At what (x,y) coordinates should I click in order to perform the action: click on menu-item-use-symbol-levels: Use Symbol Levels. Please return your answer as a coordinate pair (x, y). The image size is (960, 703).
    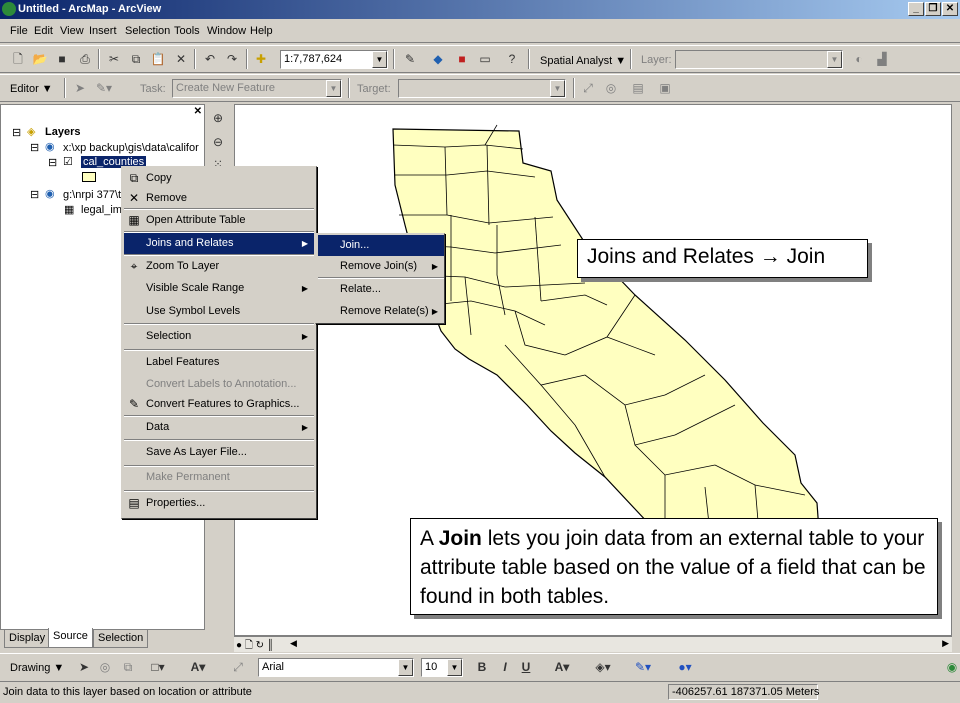
    Looking at the image, I should click on (219, 311).